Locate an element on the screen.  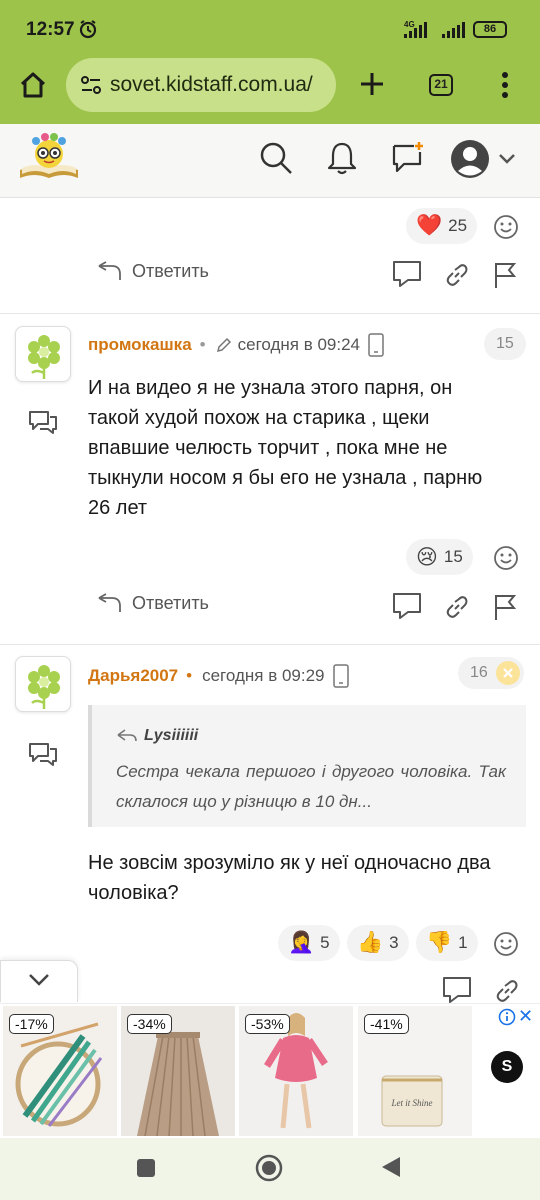
comment-number-value: 16 is located at coordinates (479, 672).